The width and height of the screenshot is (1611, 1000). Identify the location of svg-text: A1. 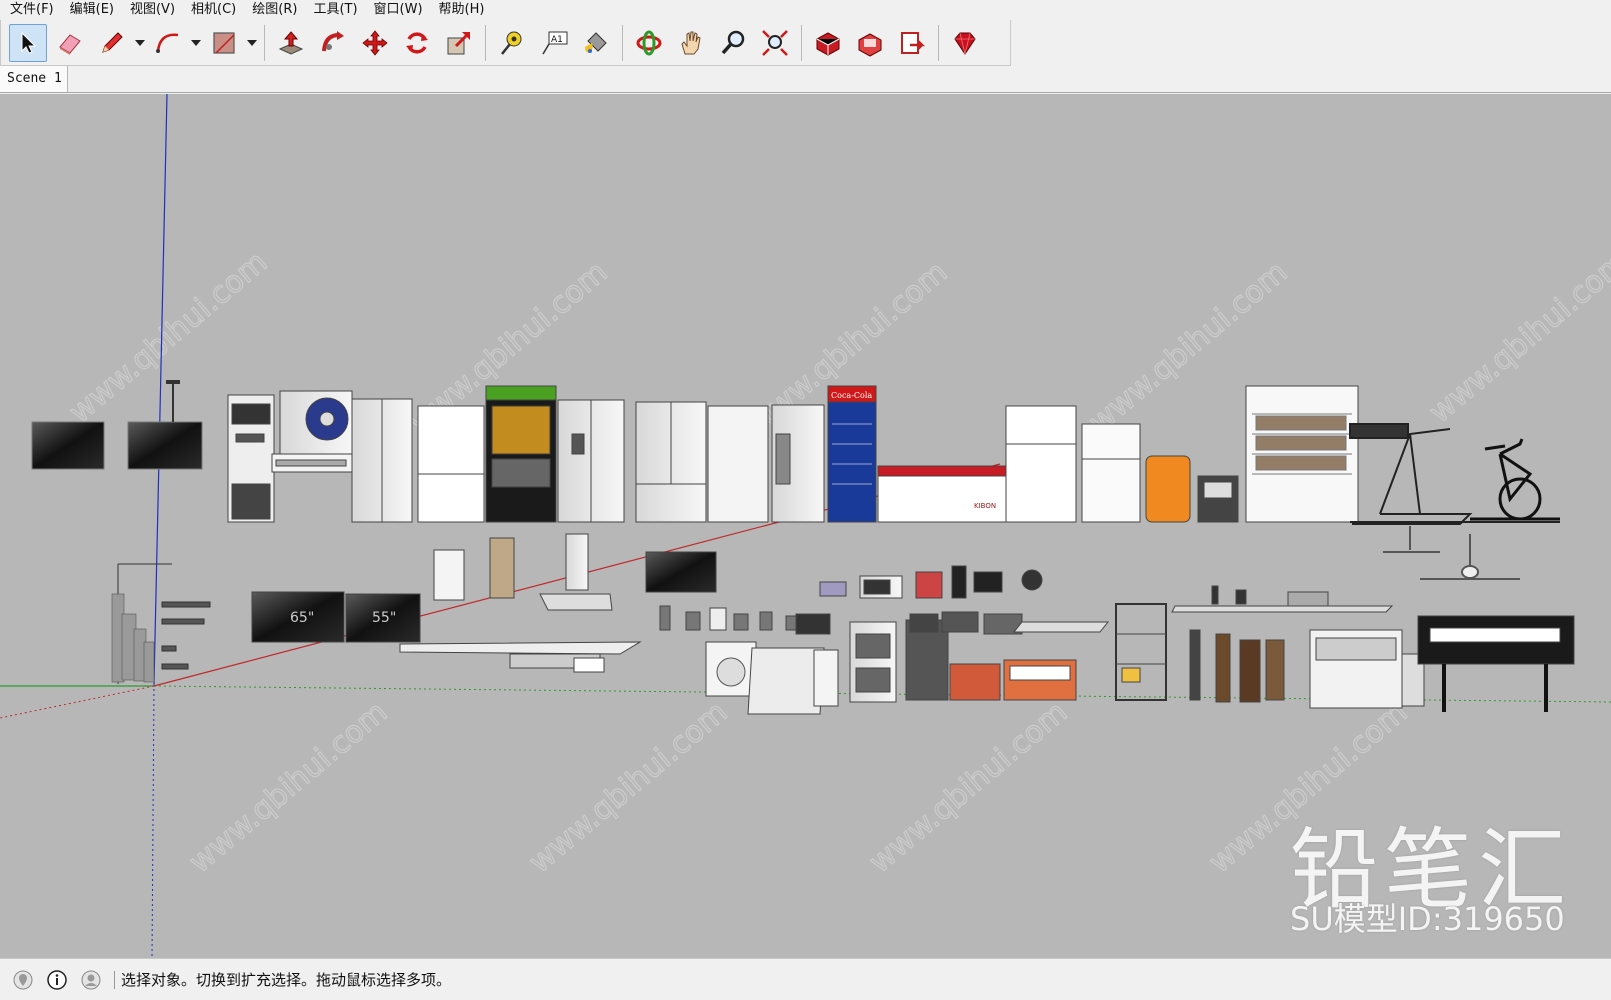
(557, 40).